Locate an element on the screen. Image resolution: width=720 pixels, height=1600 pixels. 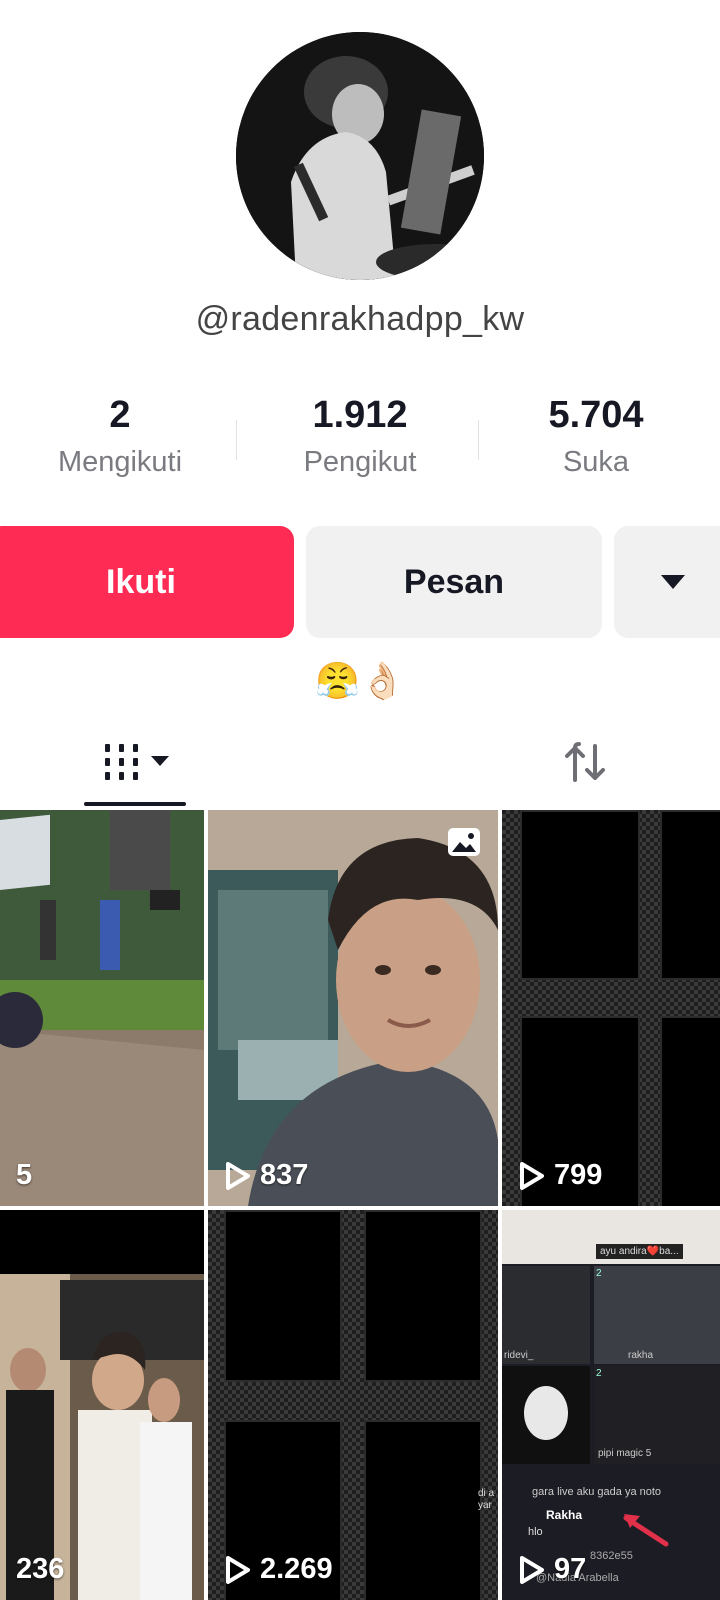
arrow-icon is located at coordinates (646, 1530).